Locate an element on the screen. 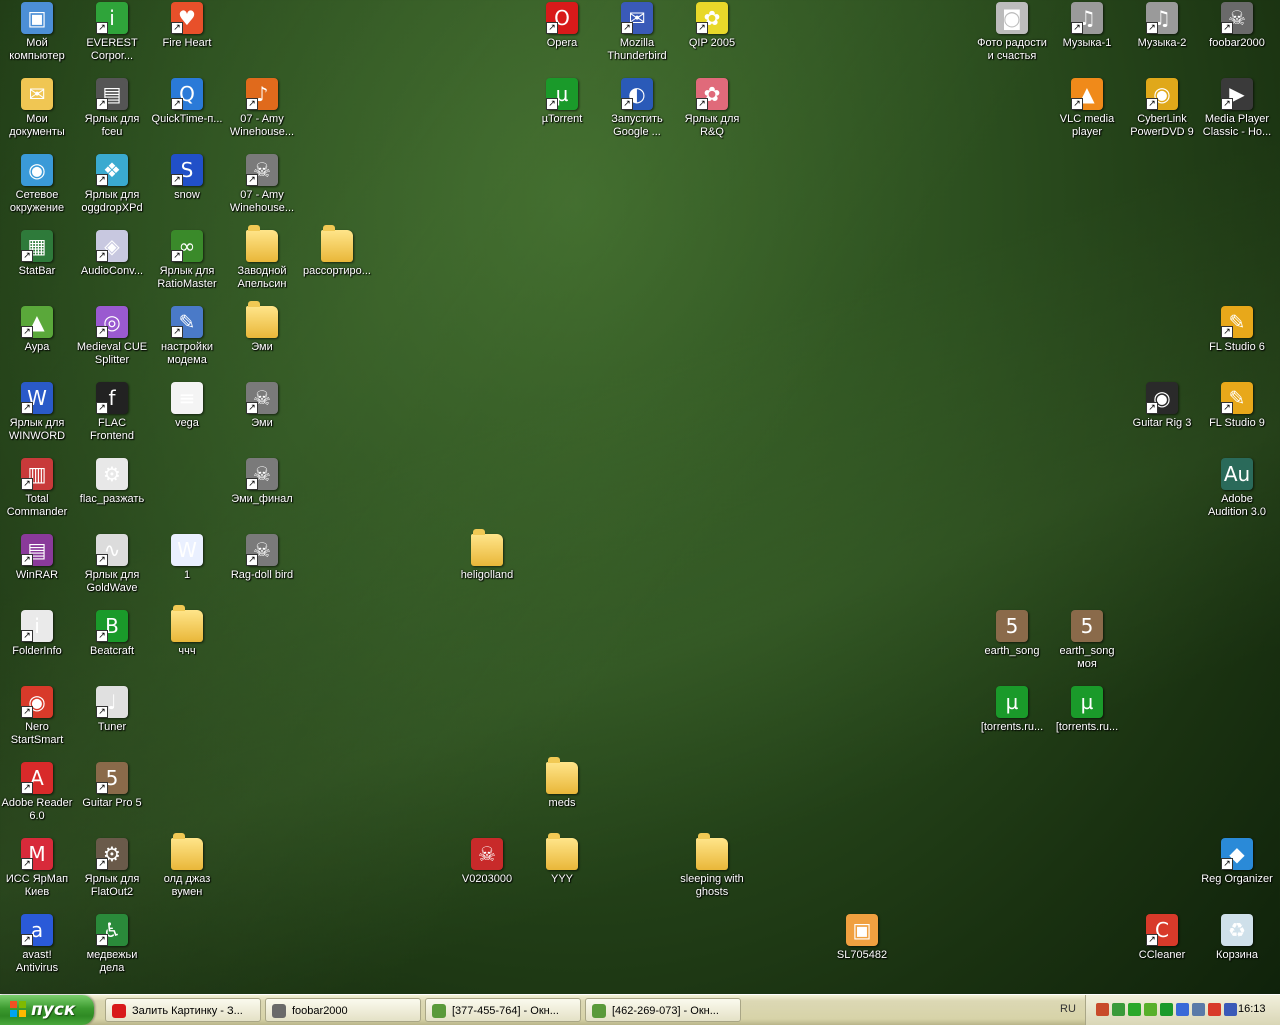 The height and width of the screenshot is (1025, 1280). desktop-icon: 5 earth_song моя is located at coordinates (1087, 646).